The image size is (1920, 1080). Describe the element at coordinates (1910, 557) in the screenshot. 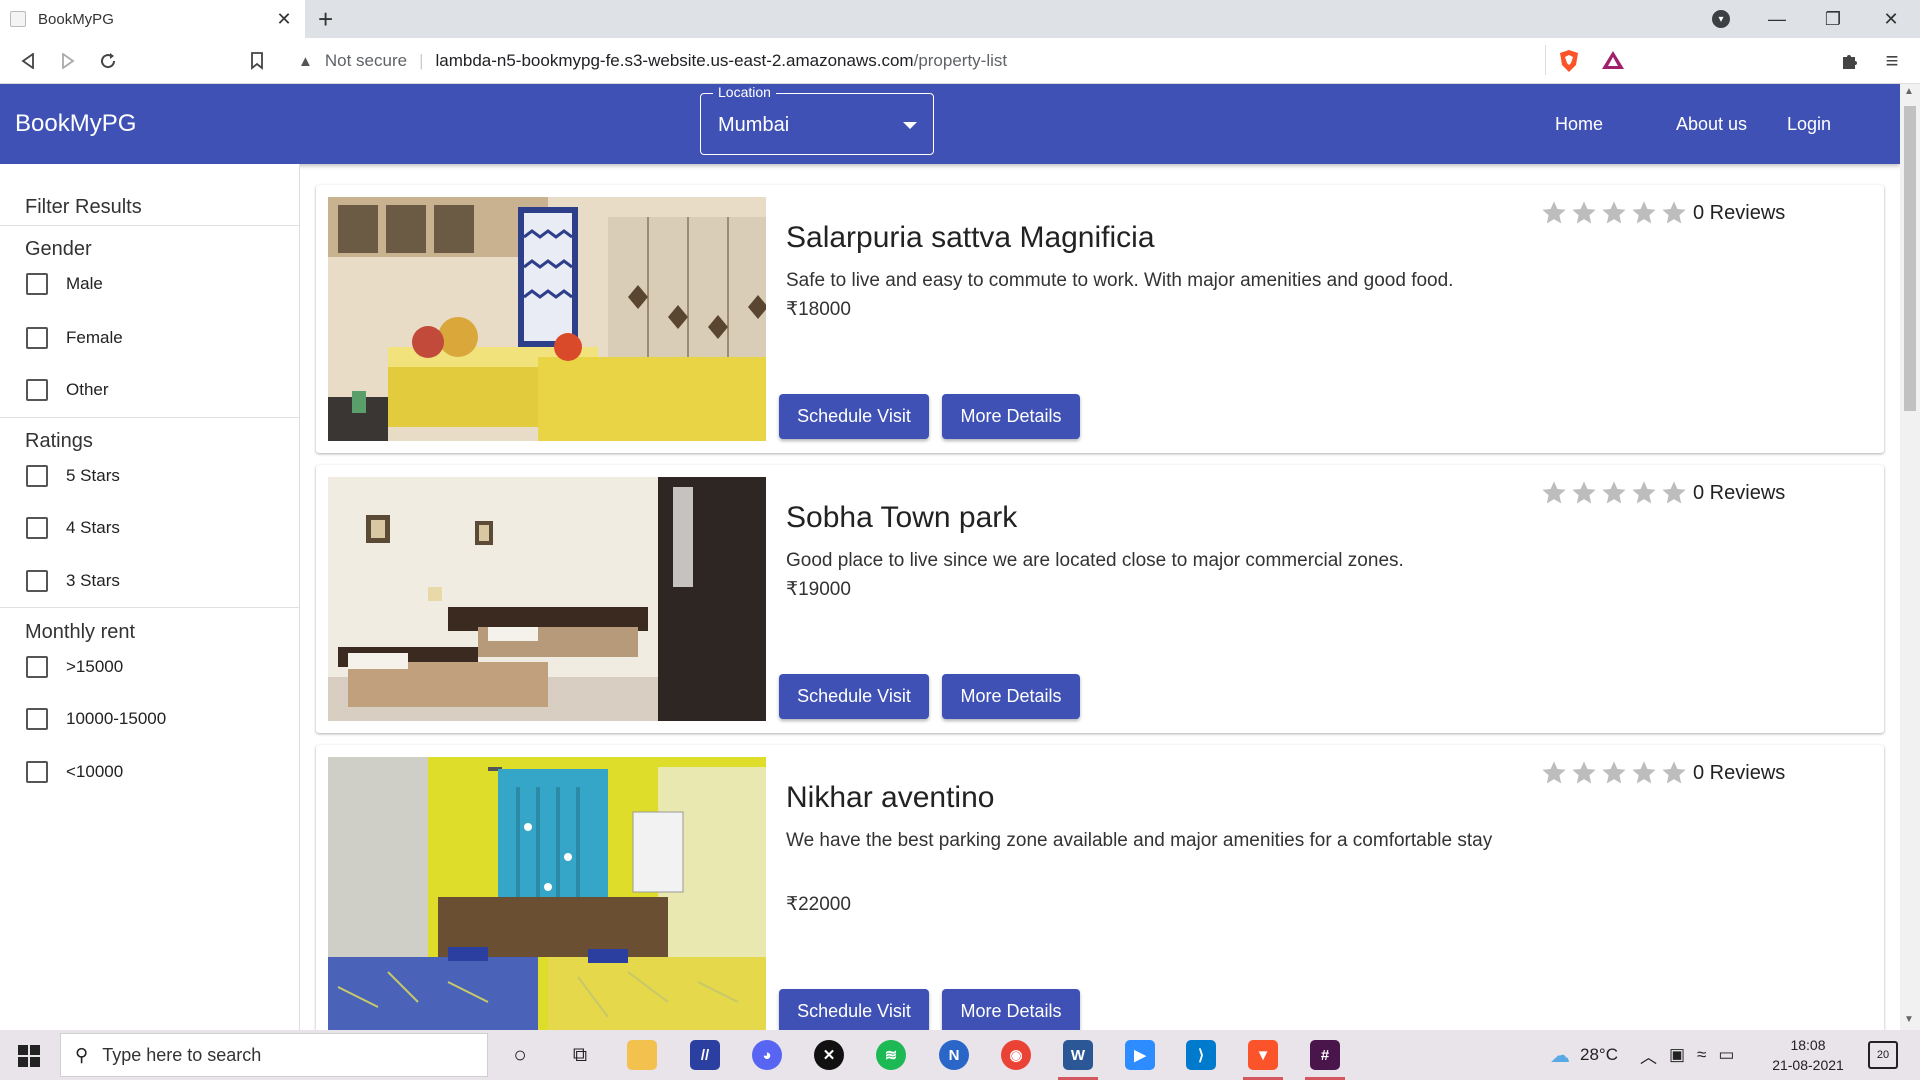

I see `page-scrollbar: ▲ ▼` at that location.